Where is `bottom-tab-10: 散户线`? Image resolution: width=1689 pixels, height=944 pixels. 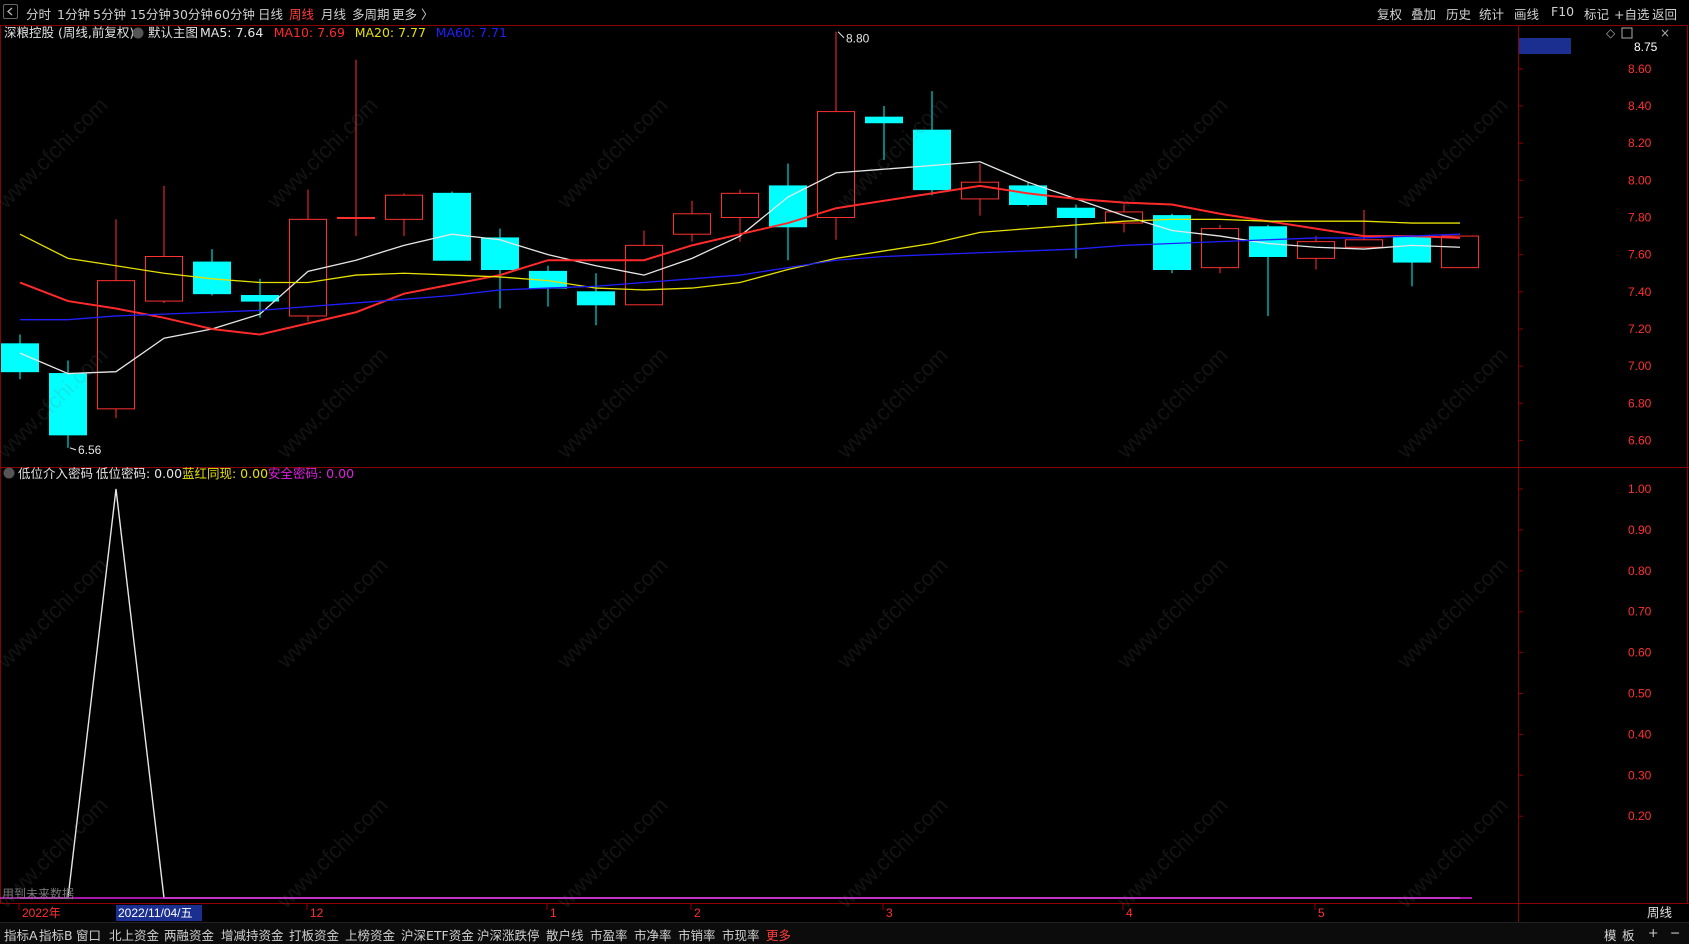 bottom-tab-10: 散户线 is located at coordinates (565, 934).